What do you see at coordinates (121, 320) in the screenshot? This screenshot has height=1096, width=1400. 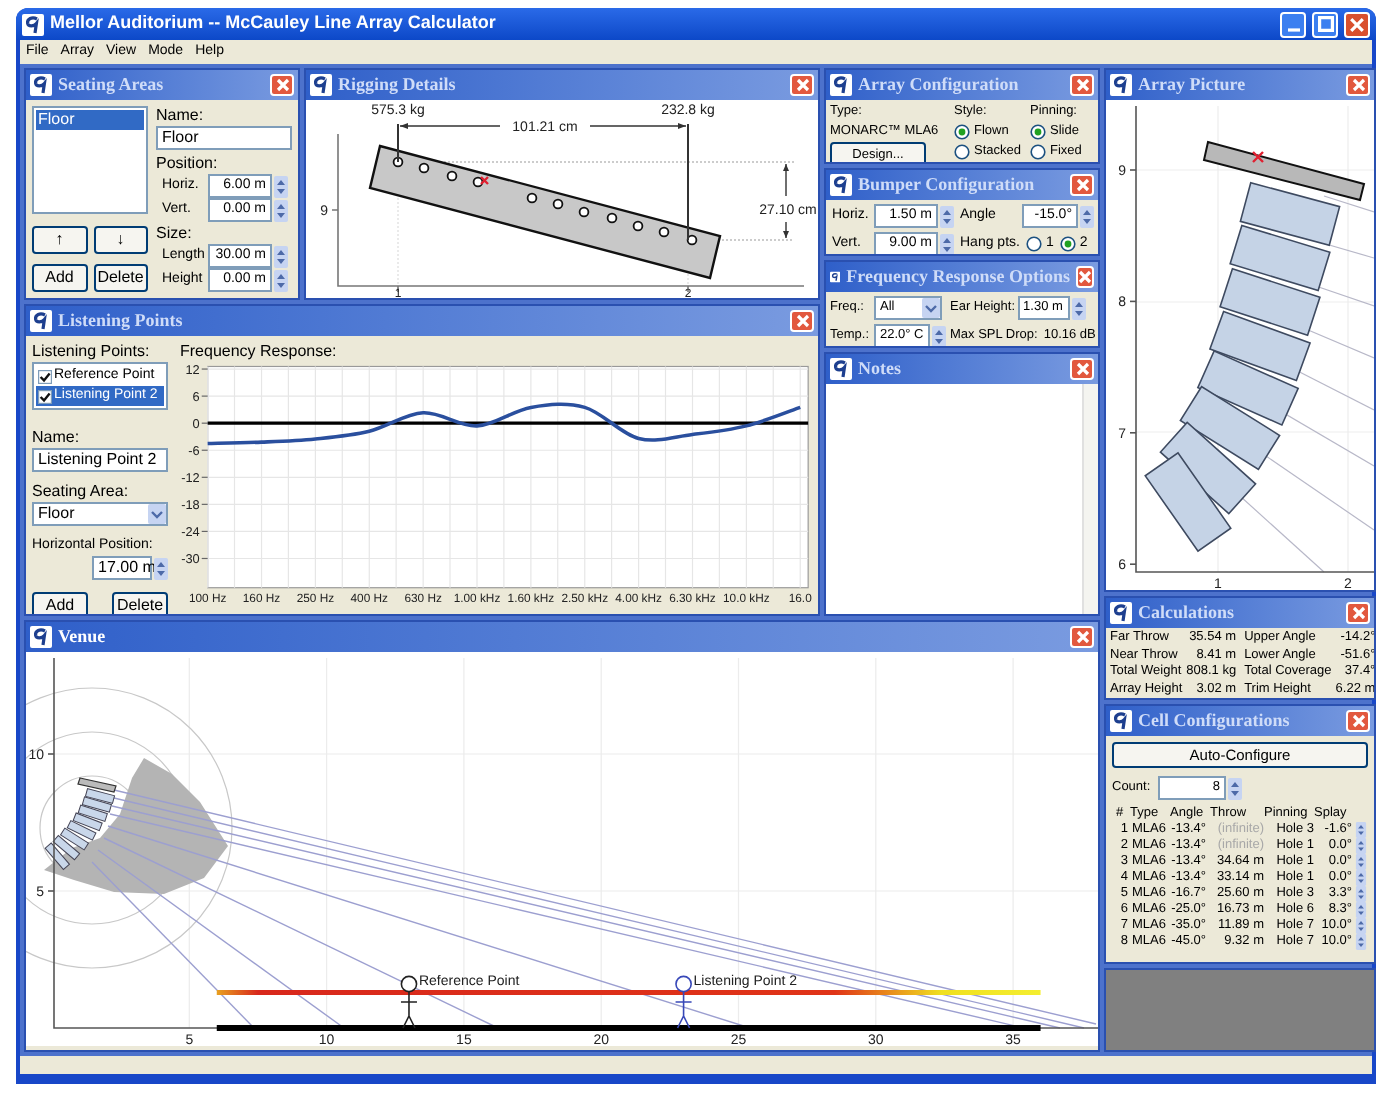 I see `panel-title: Listening Points` at bounding box center [121, 320].